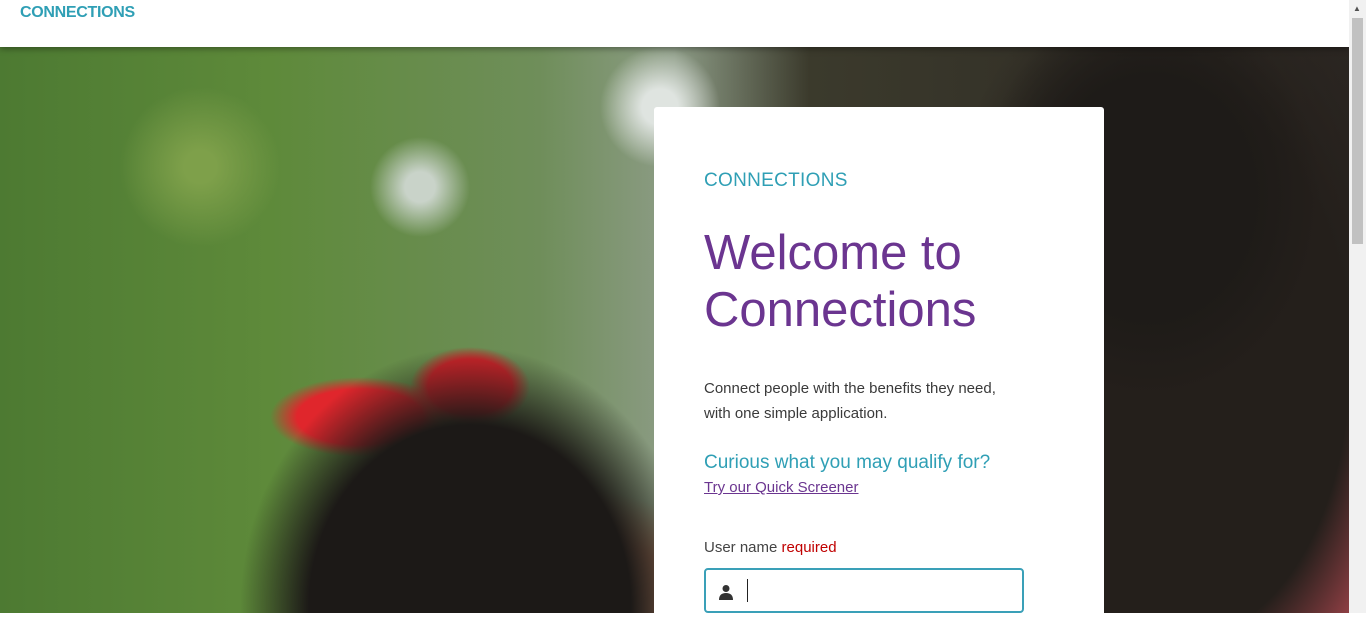 This screenshot has height=627, width=1366. I want to click on username-label-text: User name, so click(741, 547).